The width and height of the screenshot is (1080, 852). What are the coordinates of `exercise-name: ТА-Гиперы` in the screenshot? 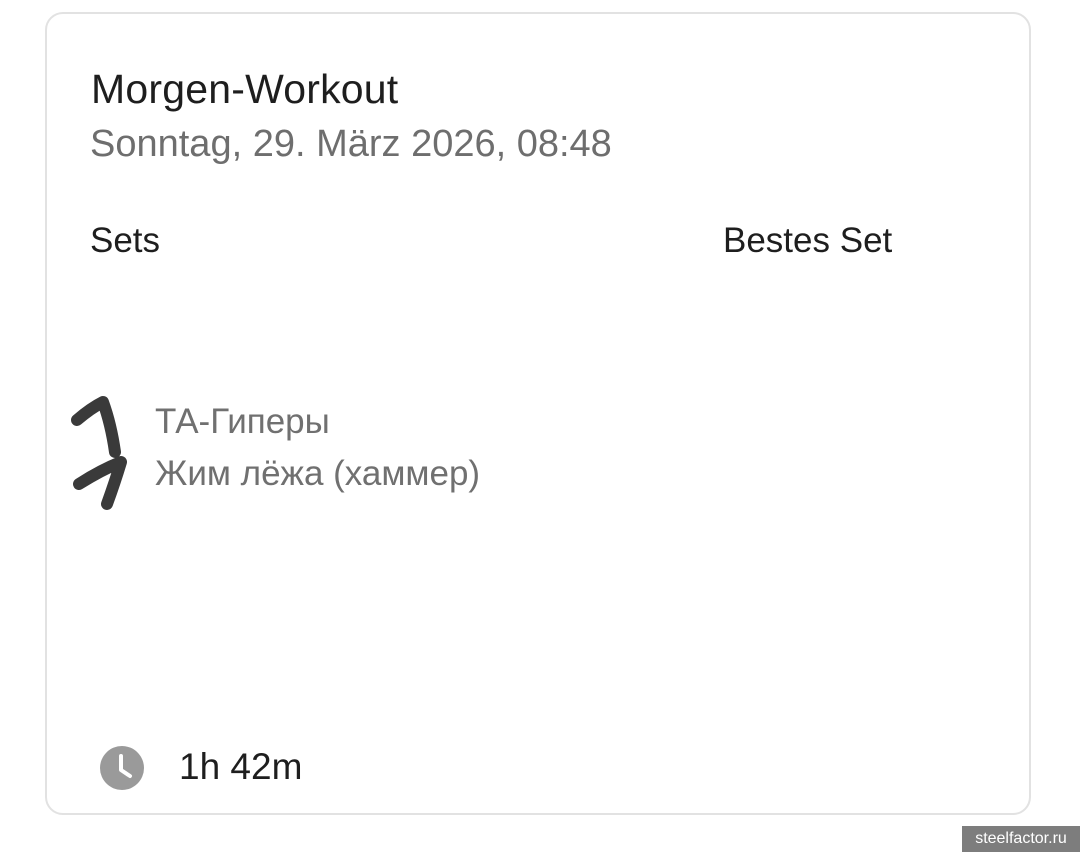 It's located at (242, 421).